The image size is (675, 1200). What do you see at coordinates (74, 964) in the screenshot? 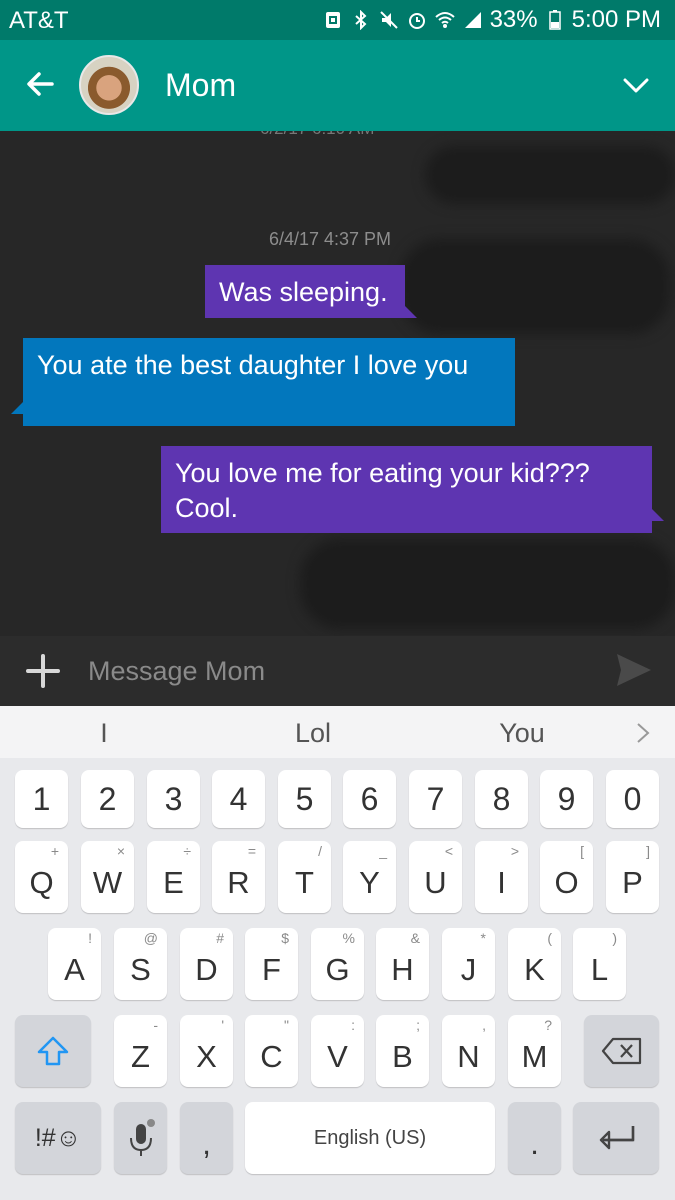
I see `key-a: ! A` at bounding box center [74, 964].